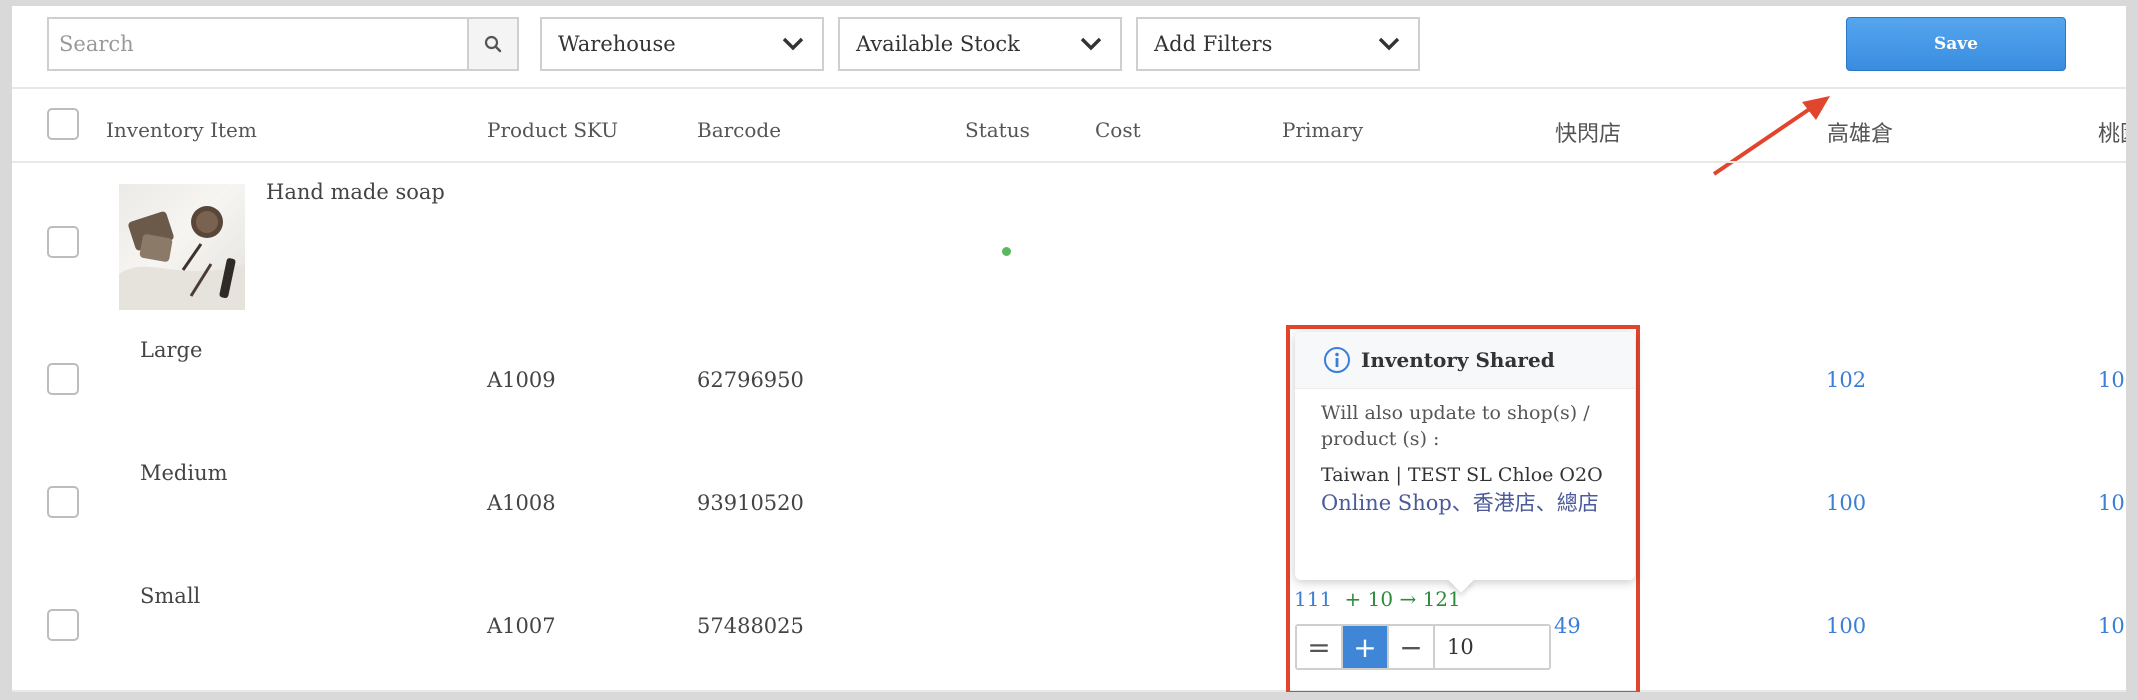  What do you see at coordinates (750, 626) in the screenshot?
I see `variant-barcode-small: 57488025` at bounding box center [750, 626].